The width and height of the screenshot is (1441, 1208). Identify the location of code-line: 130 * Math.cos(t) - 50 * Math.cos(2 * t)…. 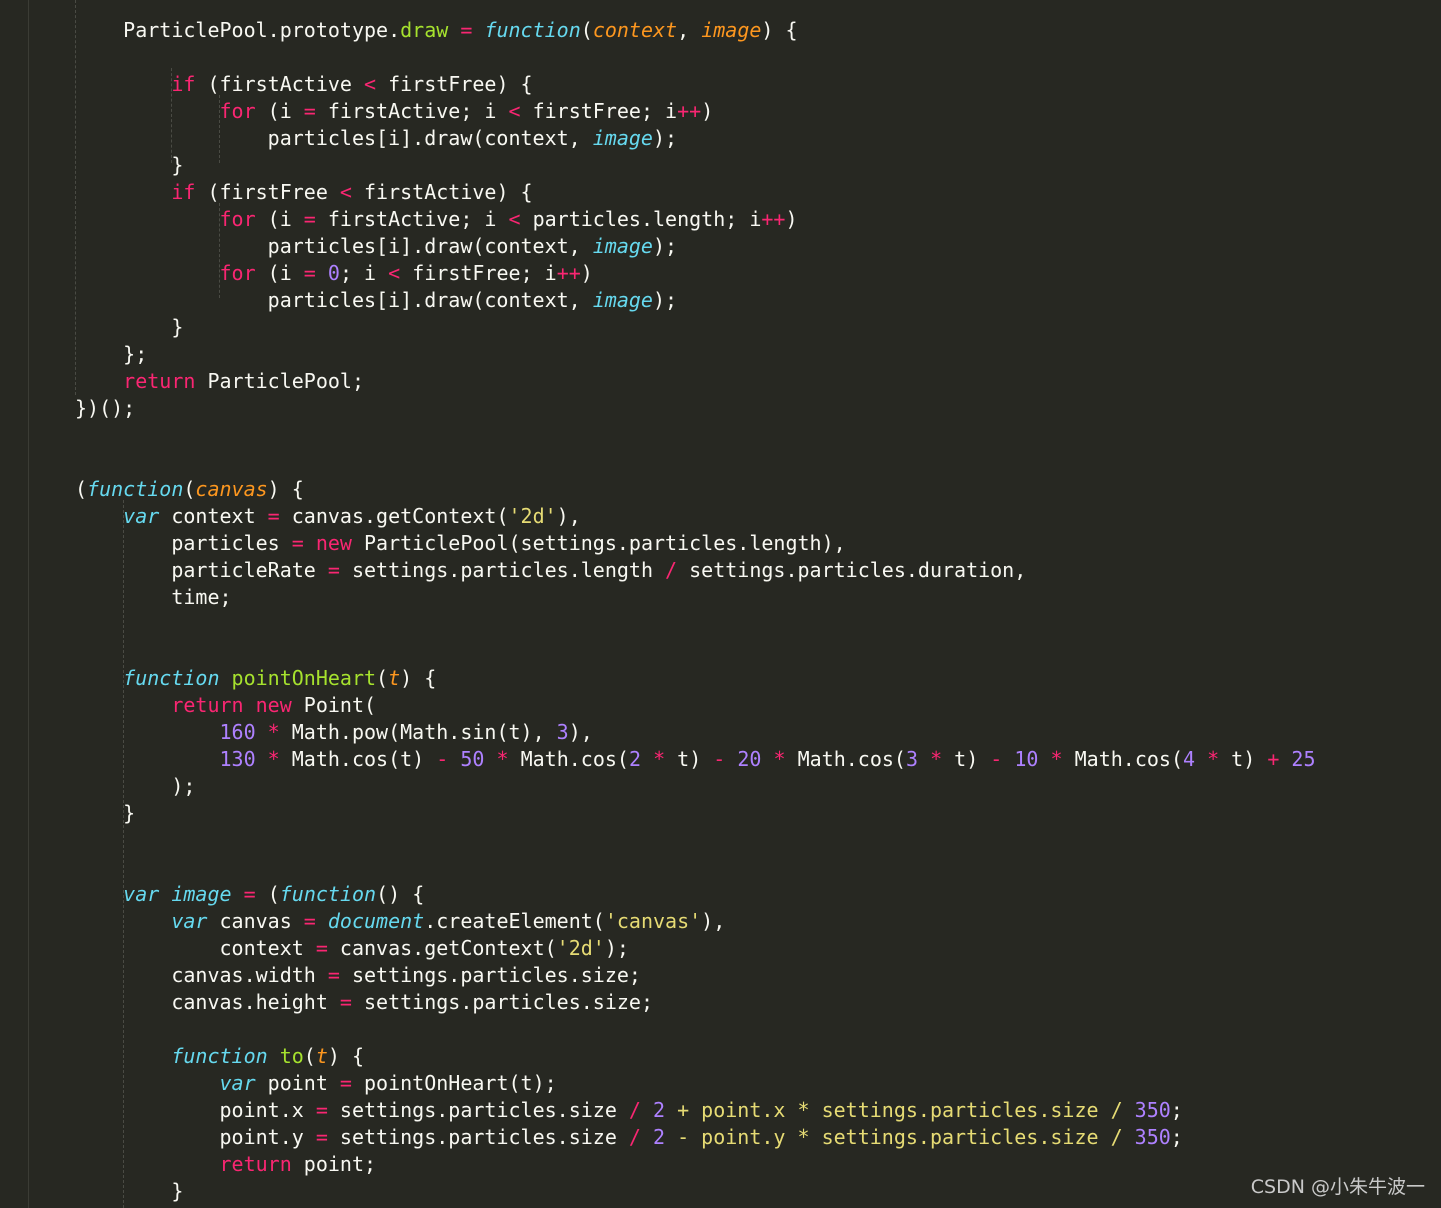
(695, 759).